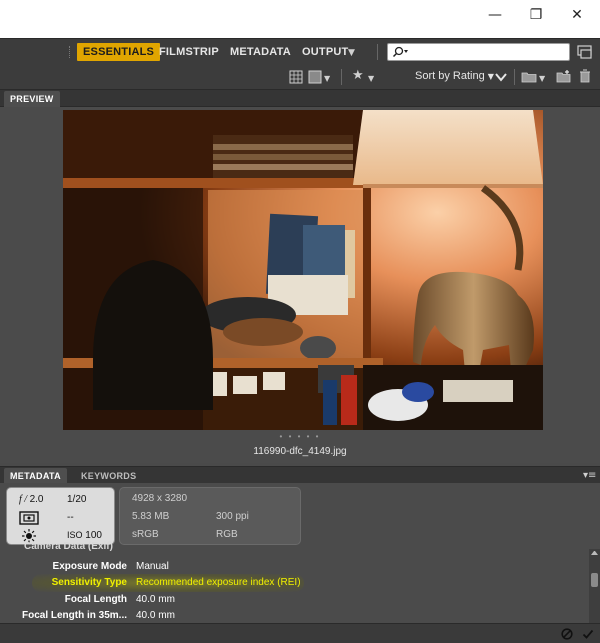  What do you see at coordinates (89, 566) in the screenshot?
I see `exposure-mode-label: Exposure Mode` at bounding box center [89, 566].